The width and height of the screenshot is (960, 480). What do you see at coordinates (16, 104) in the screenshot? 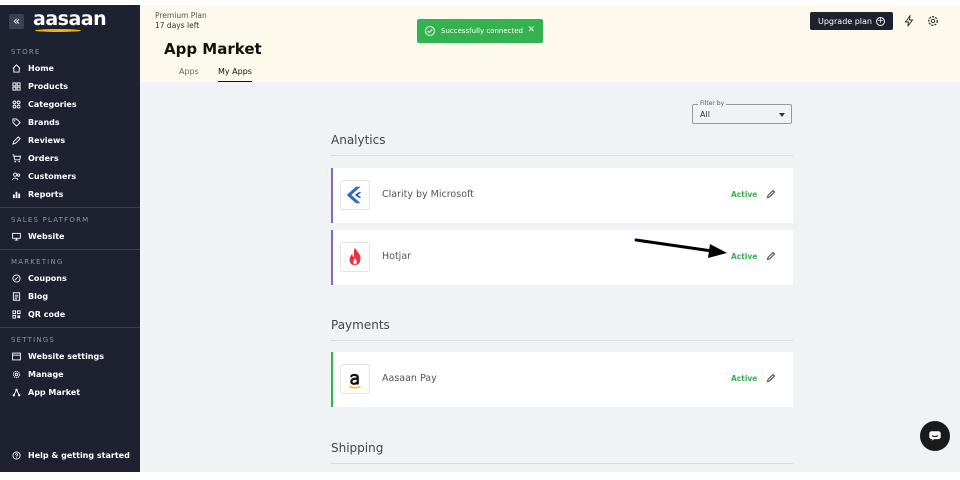
I see `categories-icon` at bounding box center [16, 104].